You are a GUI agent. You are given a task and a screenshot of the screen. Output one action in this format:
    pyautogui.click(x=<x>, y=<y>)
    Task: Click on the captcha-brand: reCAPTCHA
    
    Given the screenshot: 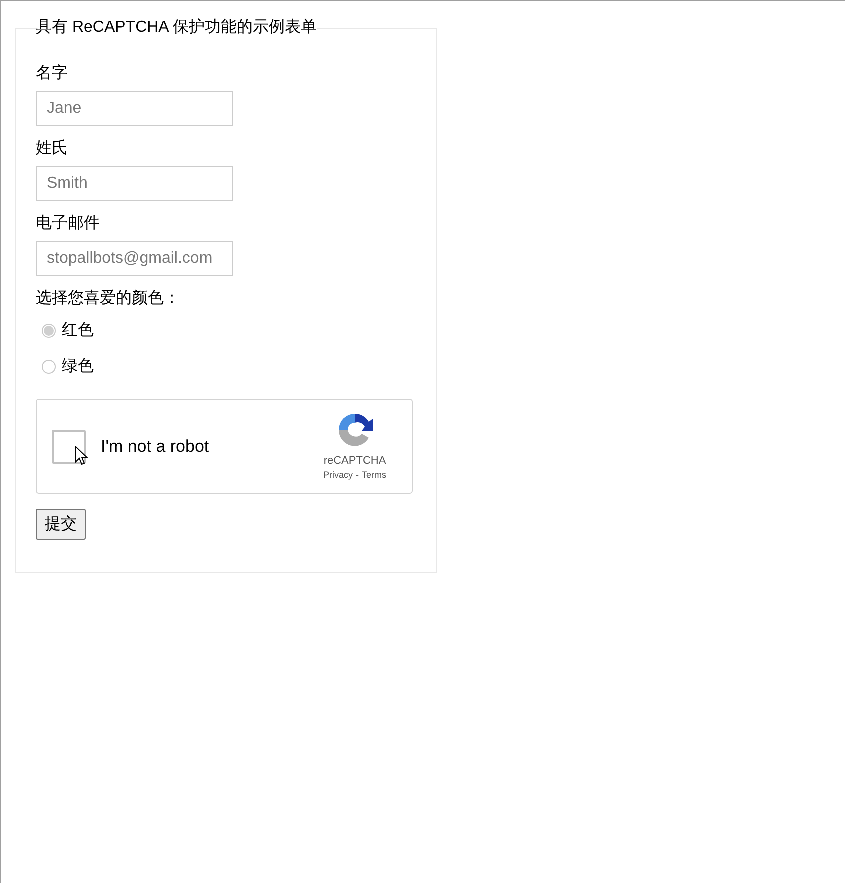 What is the action you would take?
    pyautogui.click(x=355, y=461)
    